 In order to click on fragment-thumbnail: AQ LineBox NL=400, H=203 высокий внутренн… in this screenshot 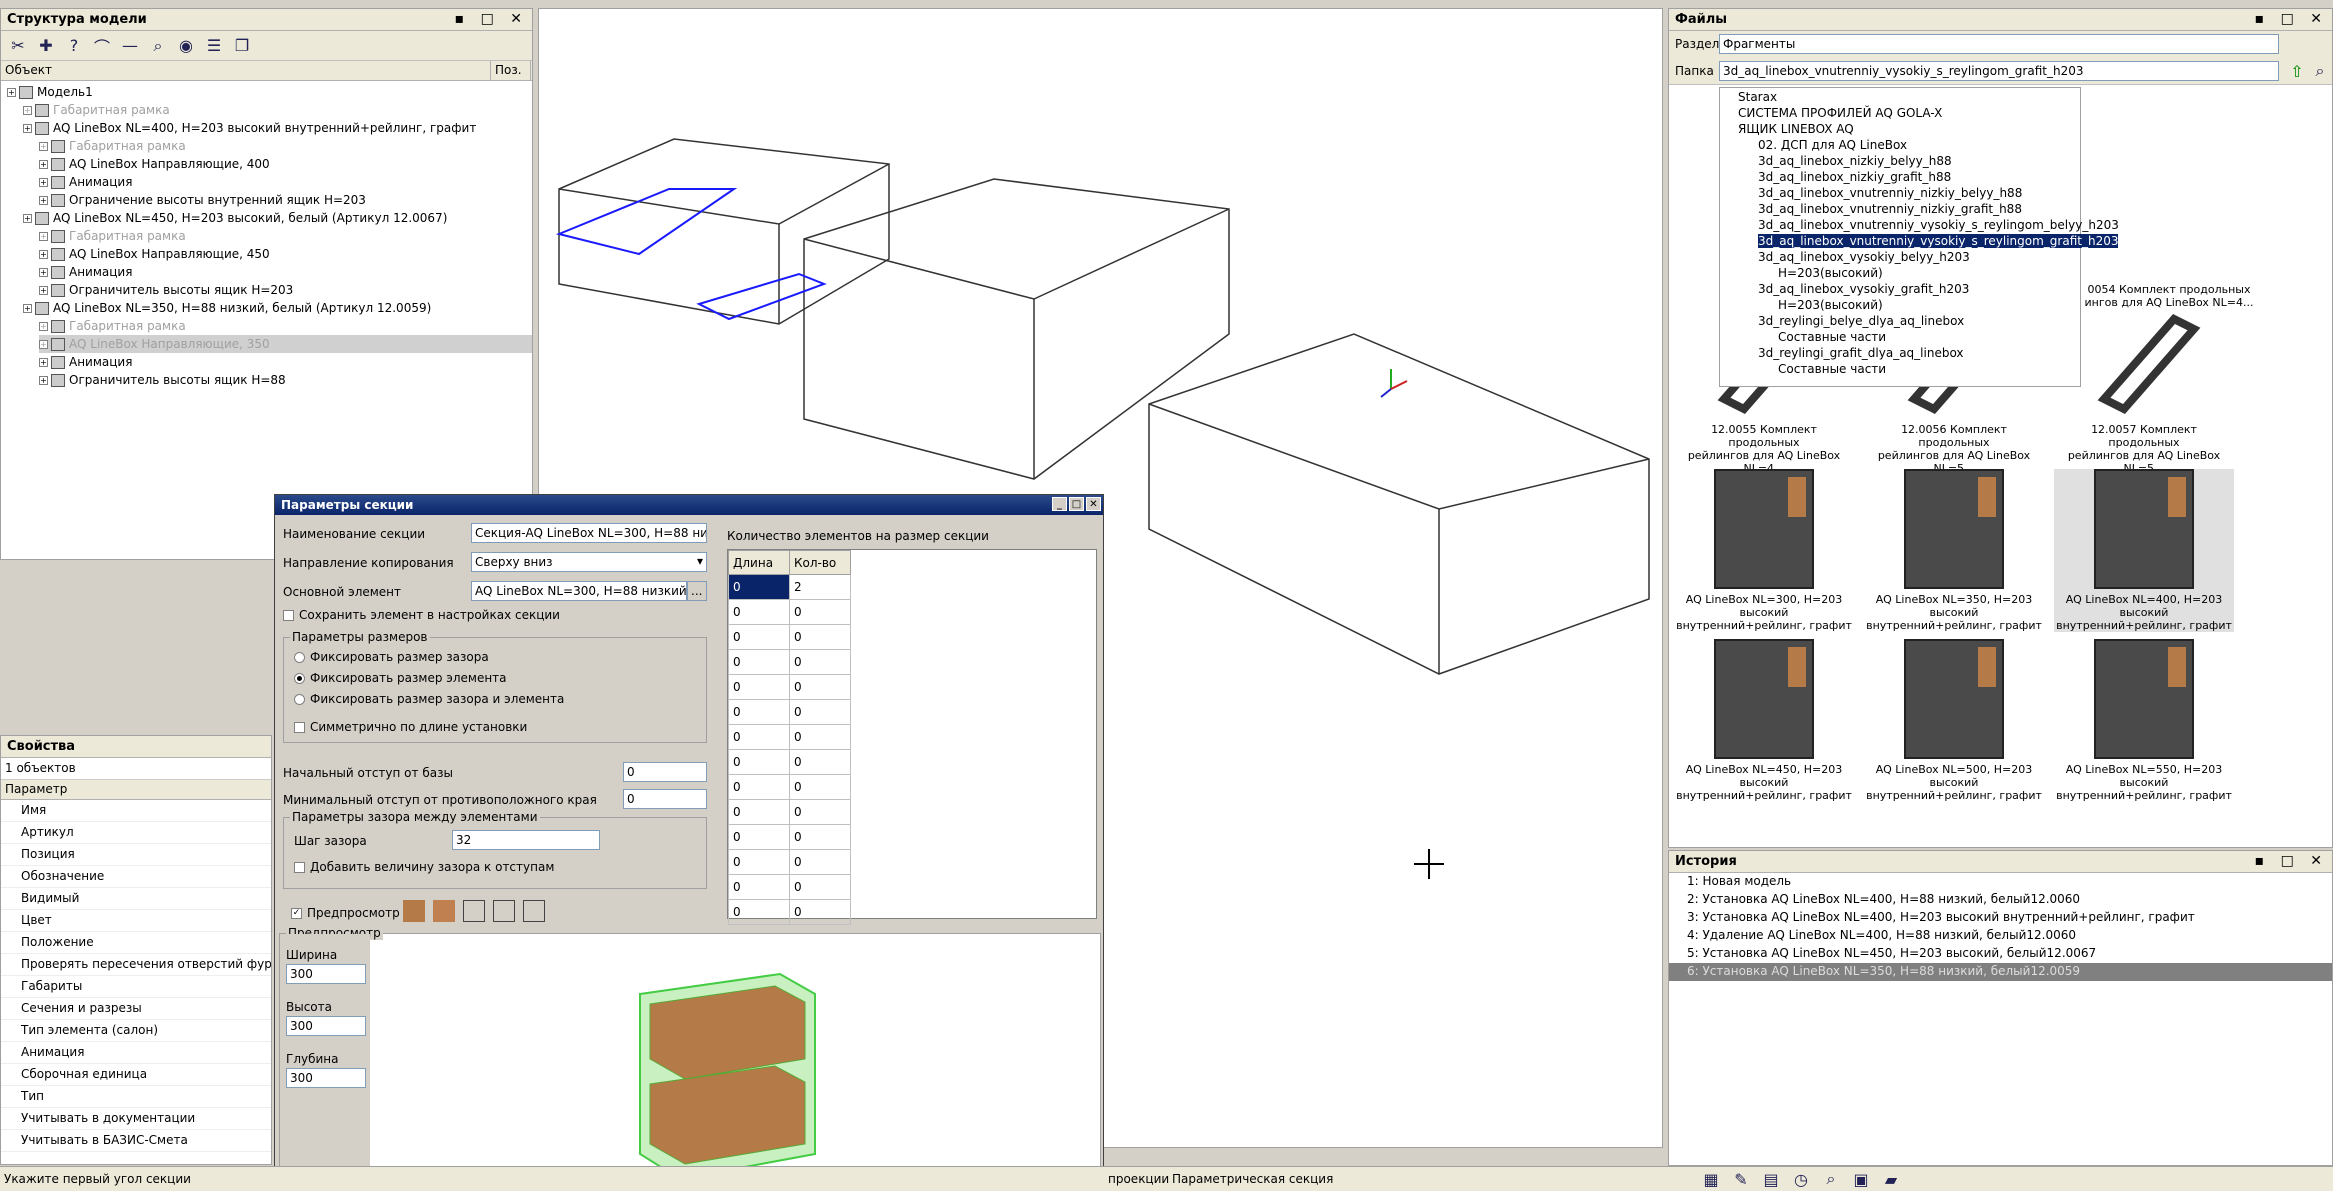, I will do `click(2144, 550)`.